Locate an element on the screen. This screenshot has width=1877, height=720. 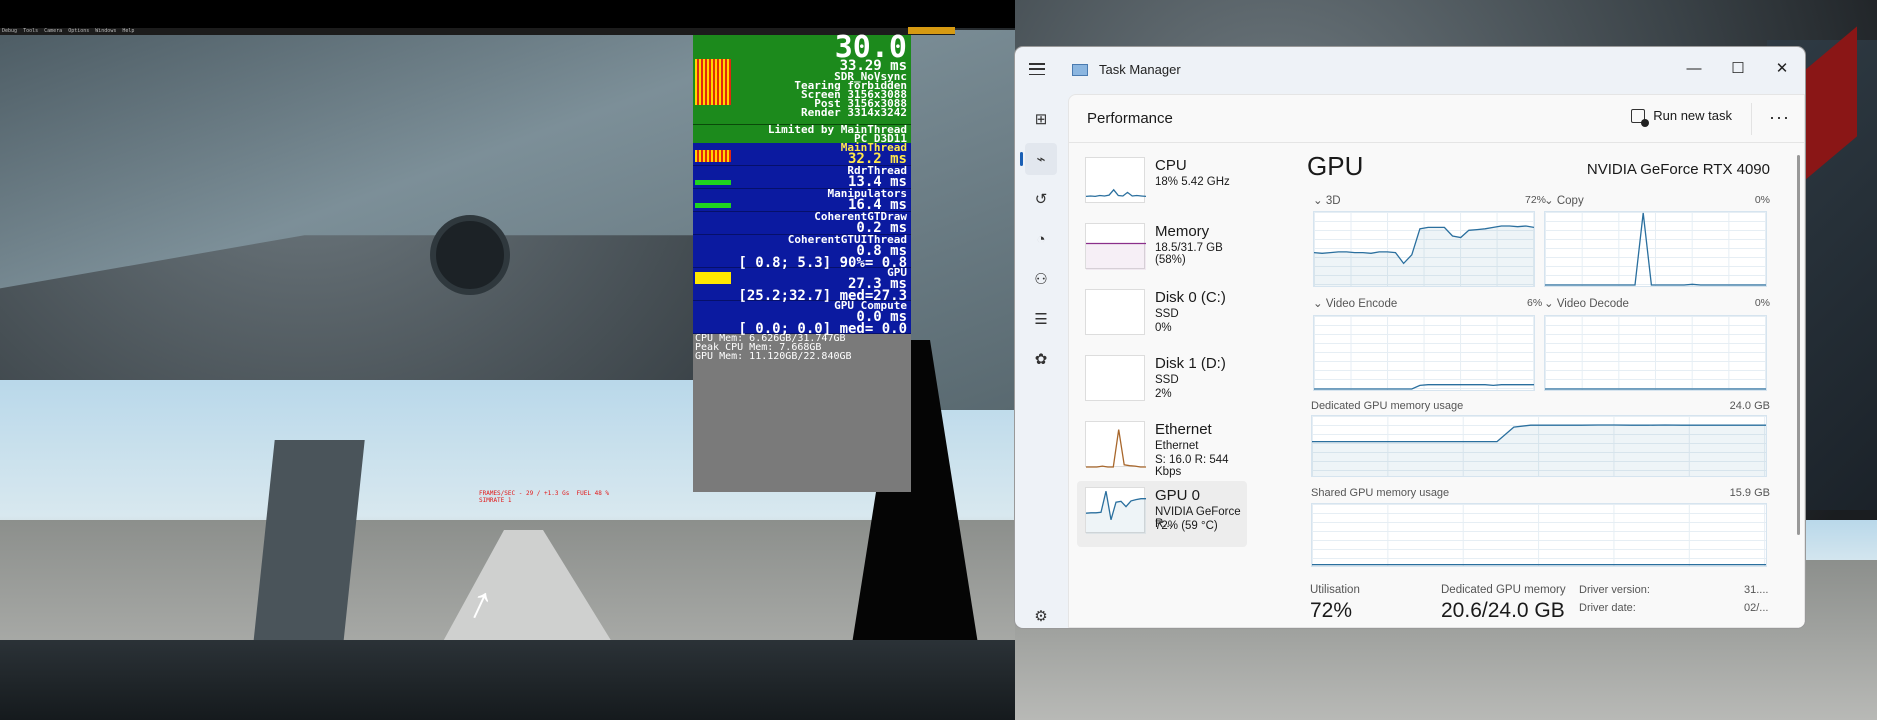
page-title: Performance is located at coordinates (1130, 118).